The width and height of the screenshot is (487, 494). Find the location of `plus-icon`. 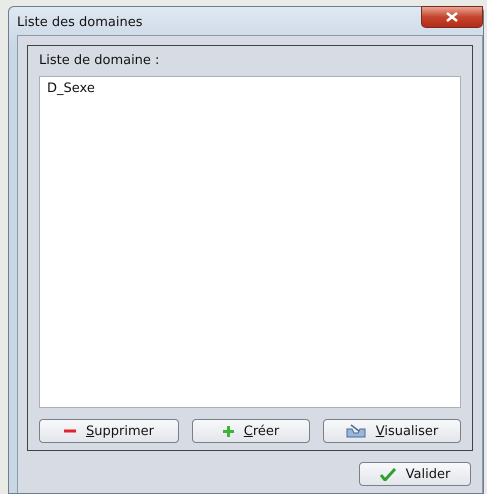

plus-icon is located at coordinates (228, 431).